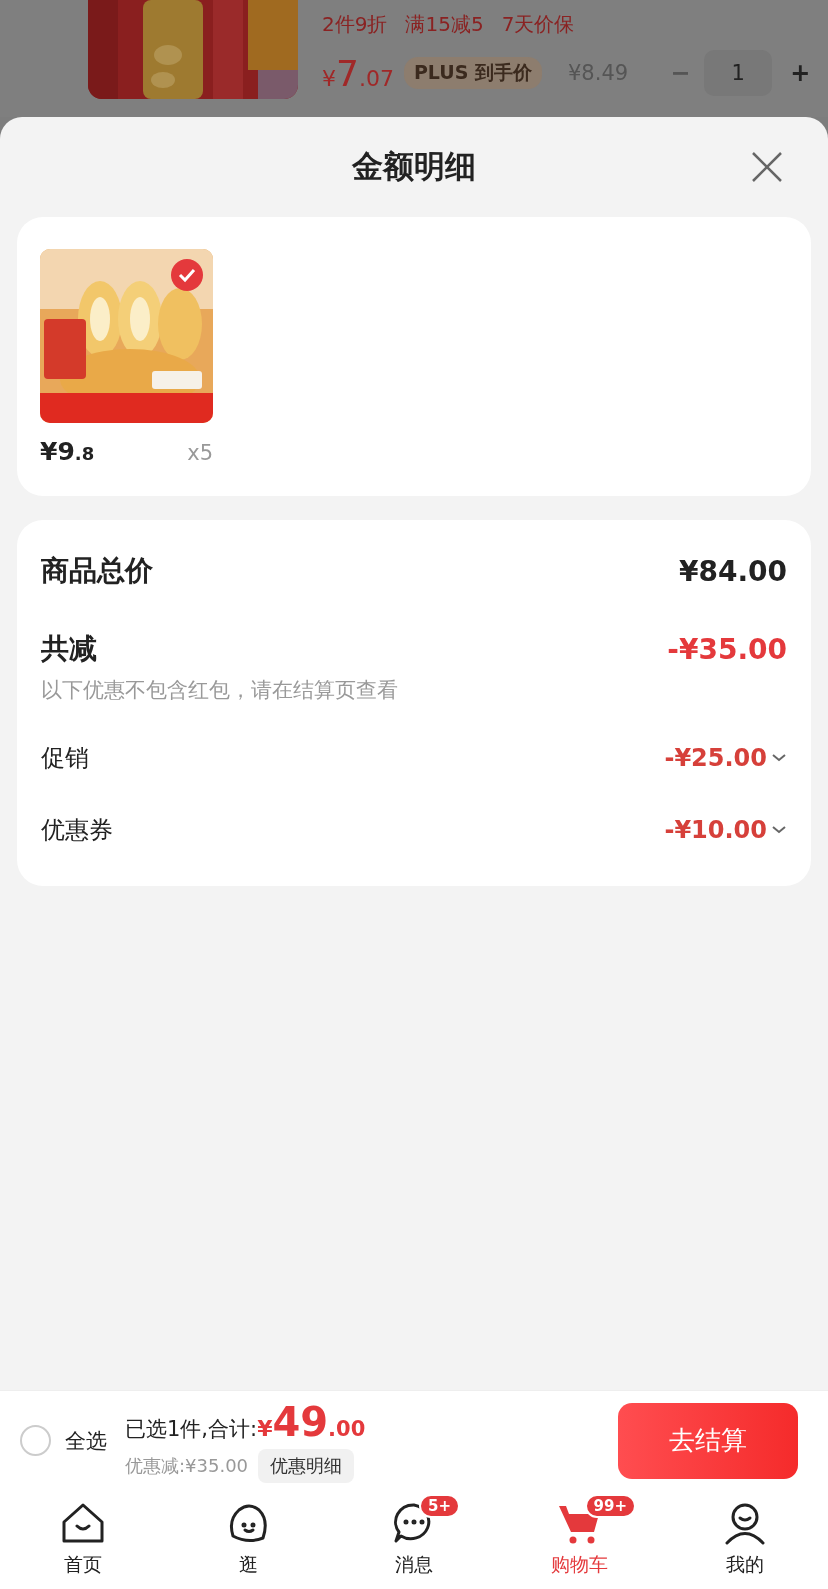  I want to click on quantity-field: 1, so click(738, 73).